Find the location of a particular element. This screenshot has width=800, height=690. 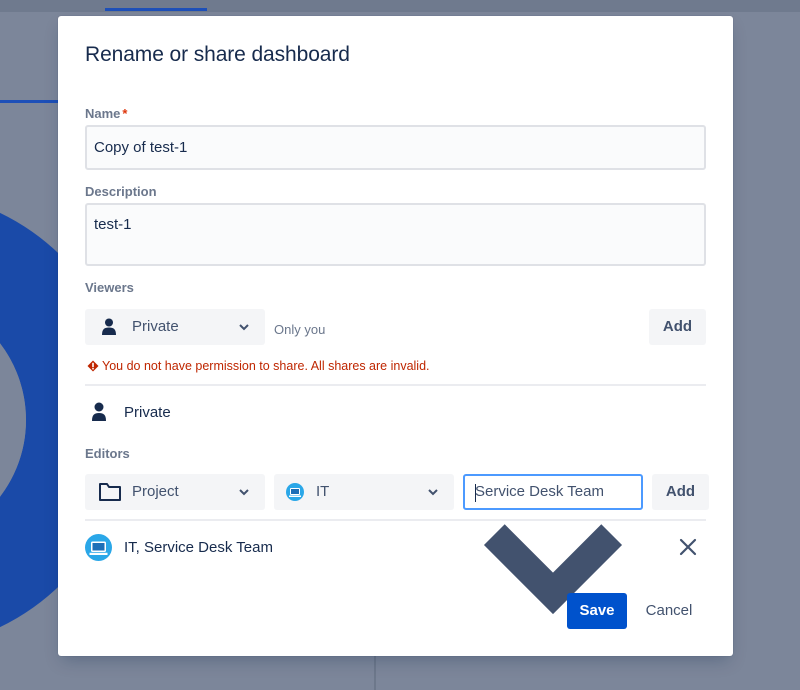

viewers-type-value: Private is located at coordinates (155, 326).